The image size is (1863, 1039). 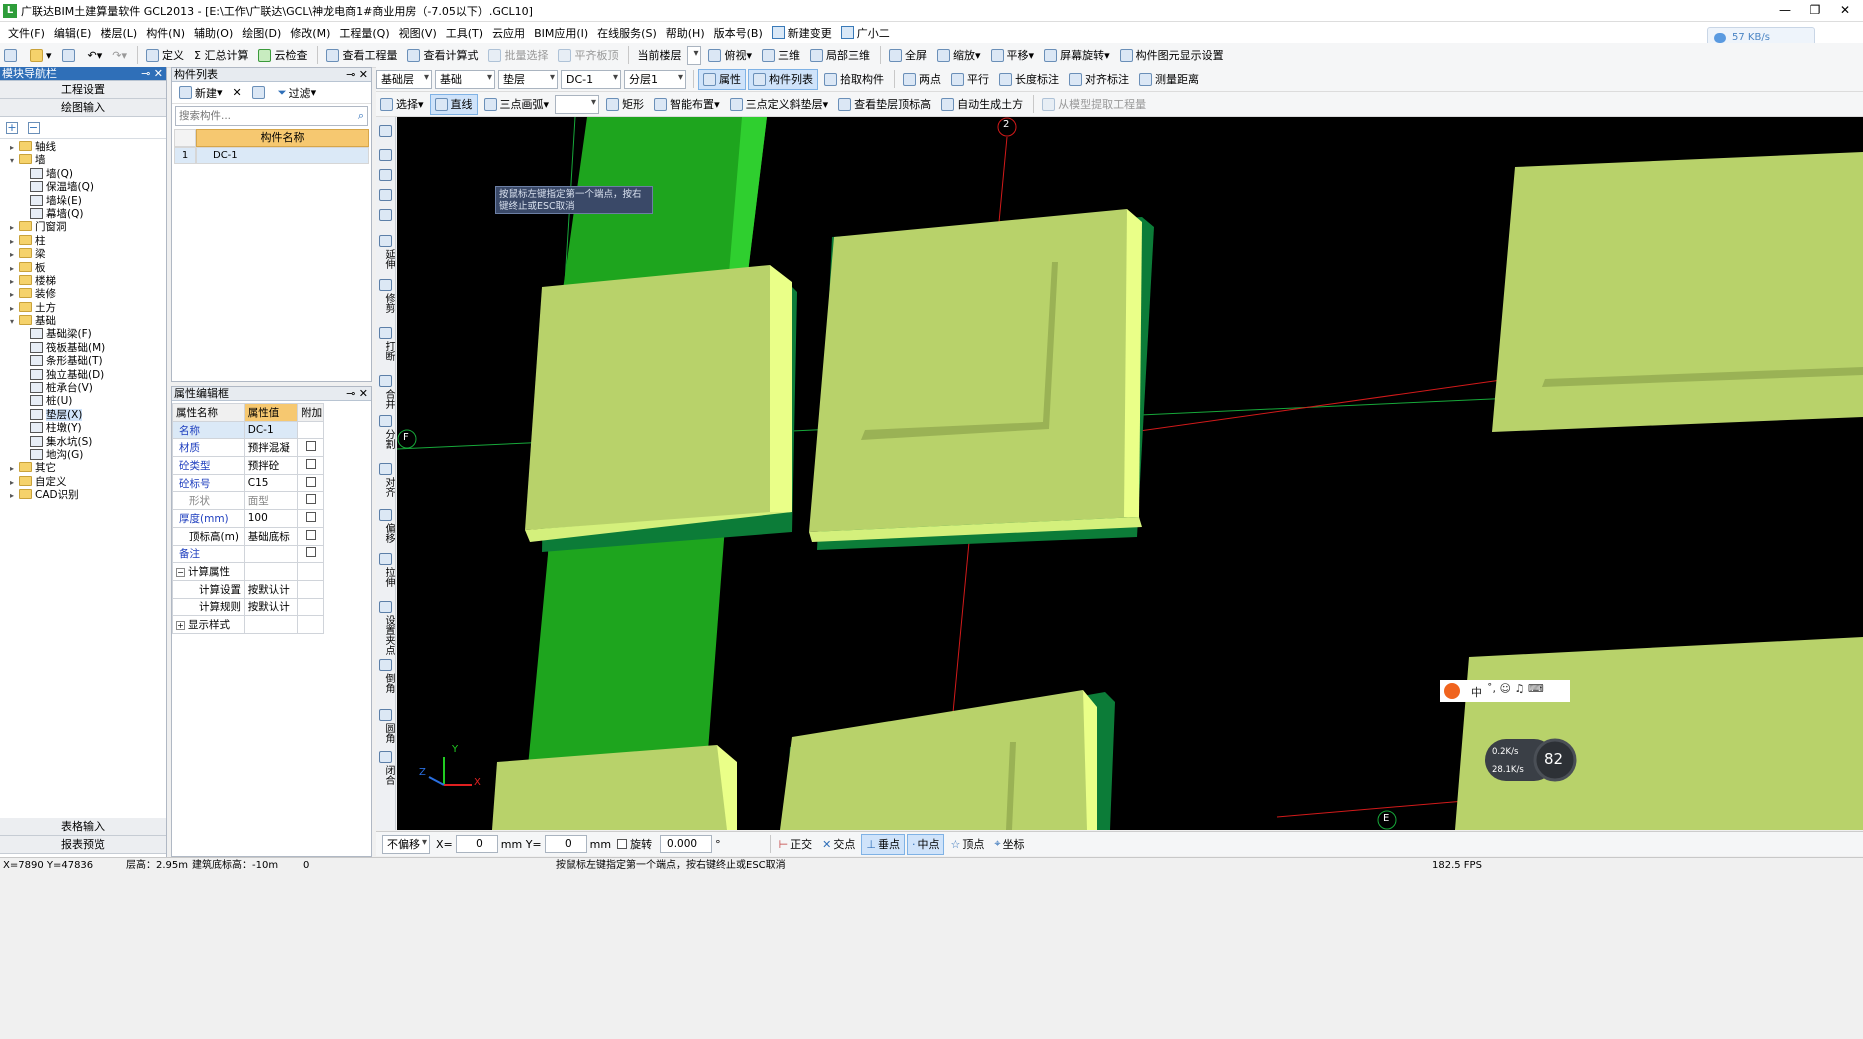 What do you see at coordinates (83, 187) in the screenshot?
I see `tree-item: 保温墙(Q)` at bounding box center [83, 187].